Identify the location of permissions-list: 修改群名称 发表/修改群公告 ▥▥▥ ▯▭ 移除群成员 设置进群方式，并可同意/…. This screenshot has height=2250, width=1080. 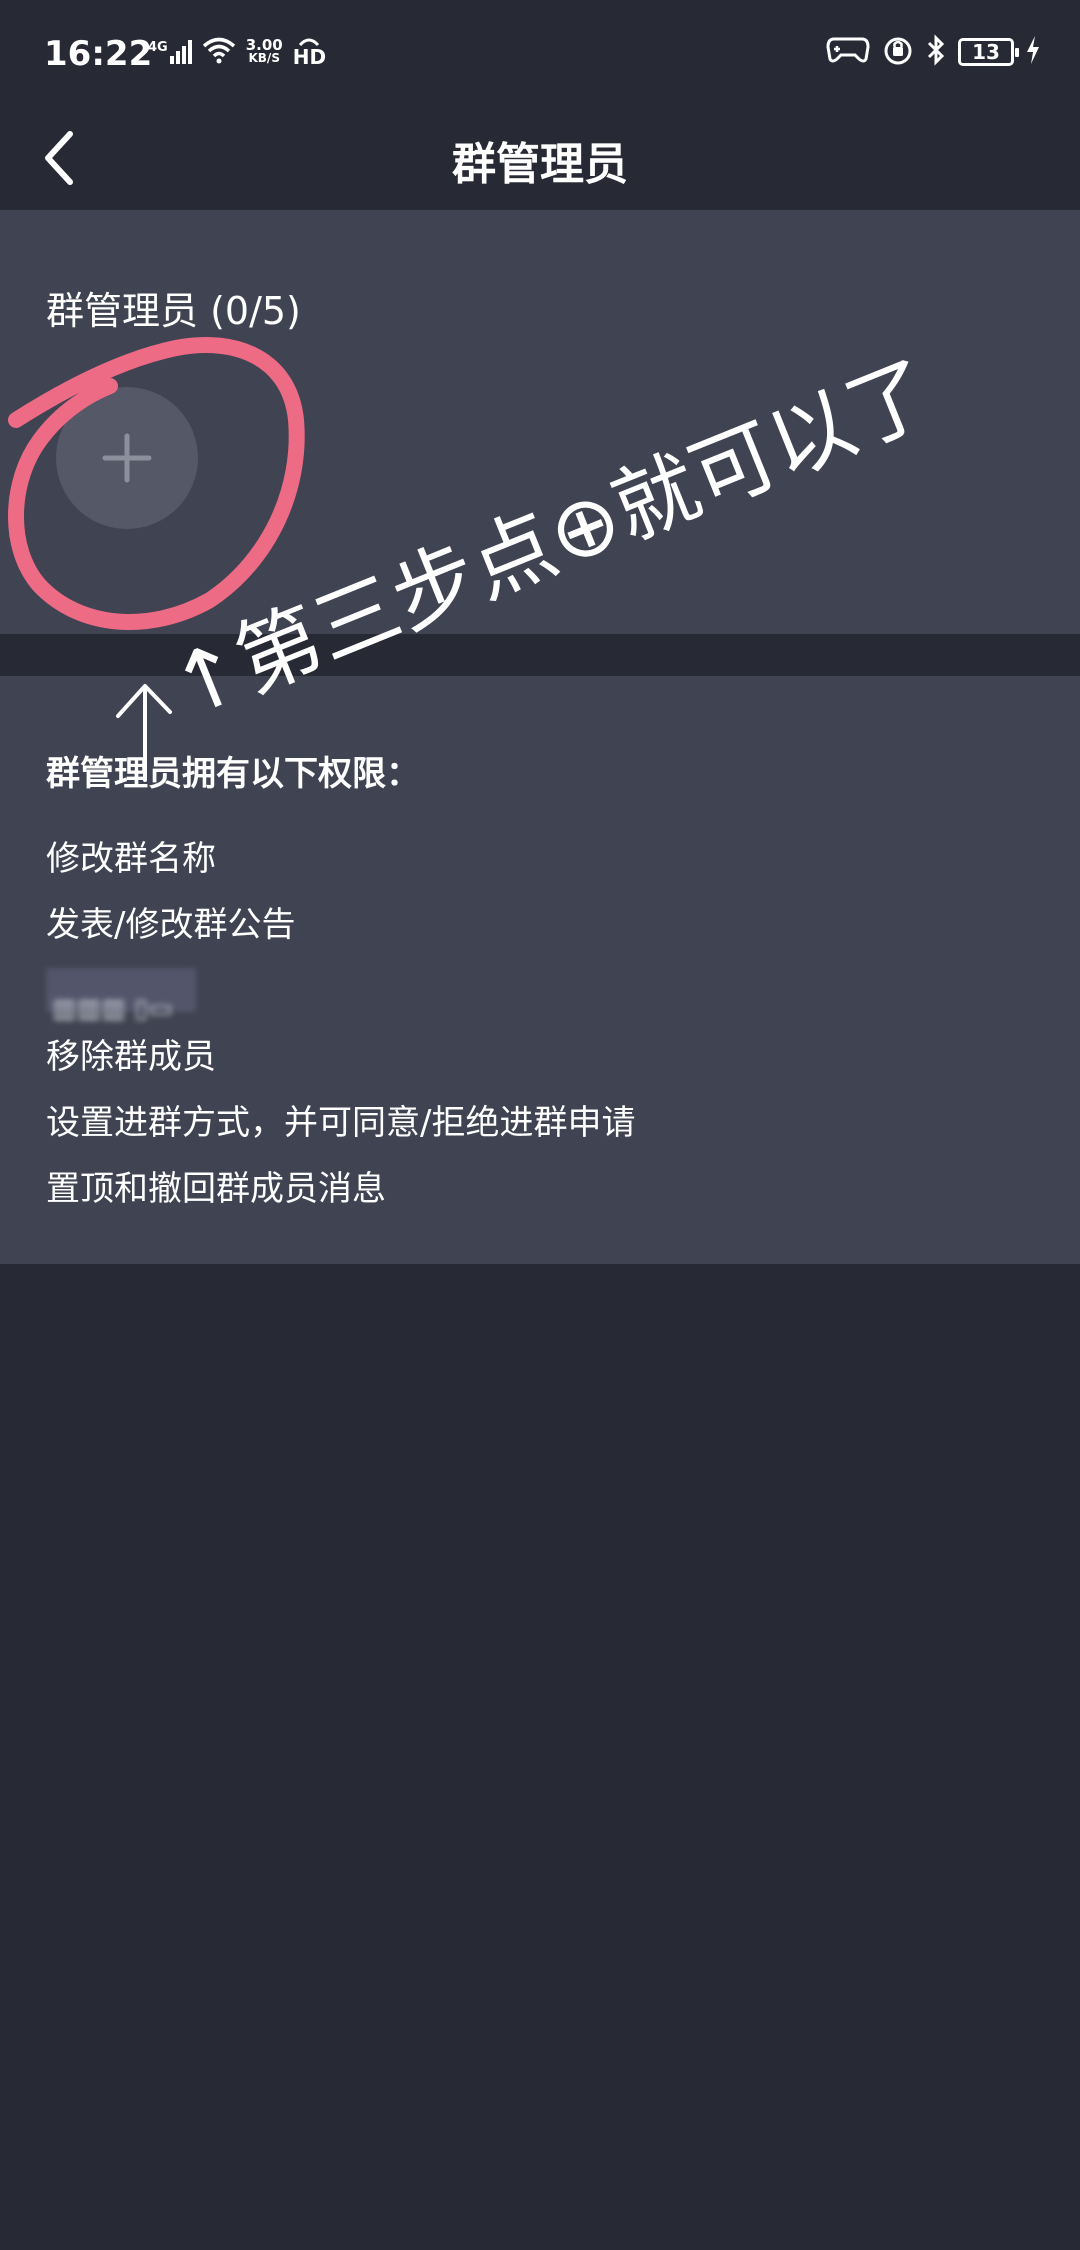
(340, 1024).